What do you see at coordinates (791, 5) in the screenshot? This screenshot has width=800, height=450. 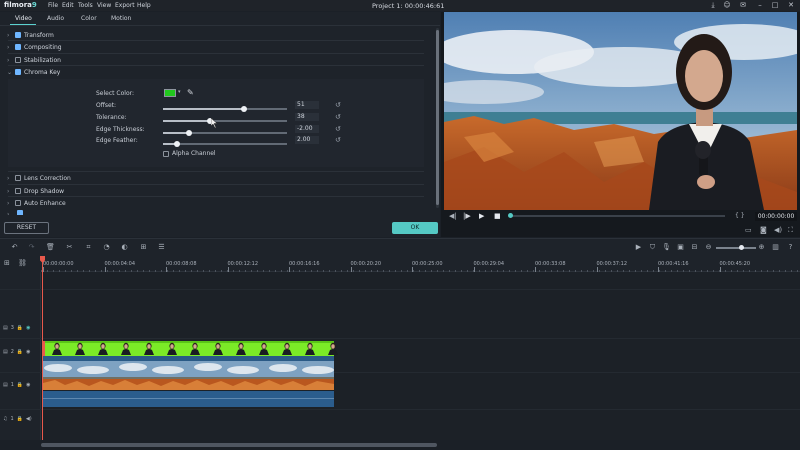 I see `close-icon: ✕` at bounding box center [791, 5].